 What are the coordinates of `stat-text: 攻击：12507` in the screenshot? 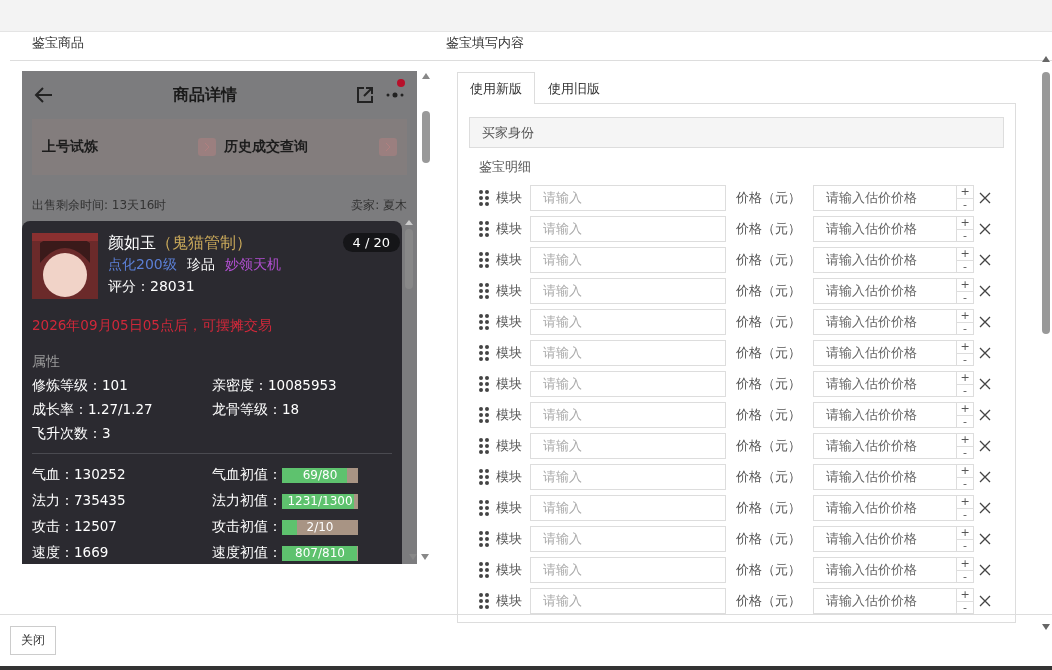 It's located at (75, 527).